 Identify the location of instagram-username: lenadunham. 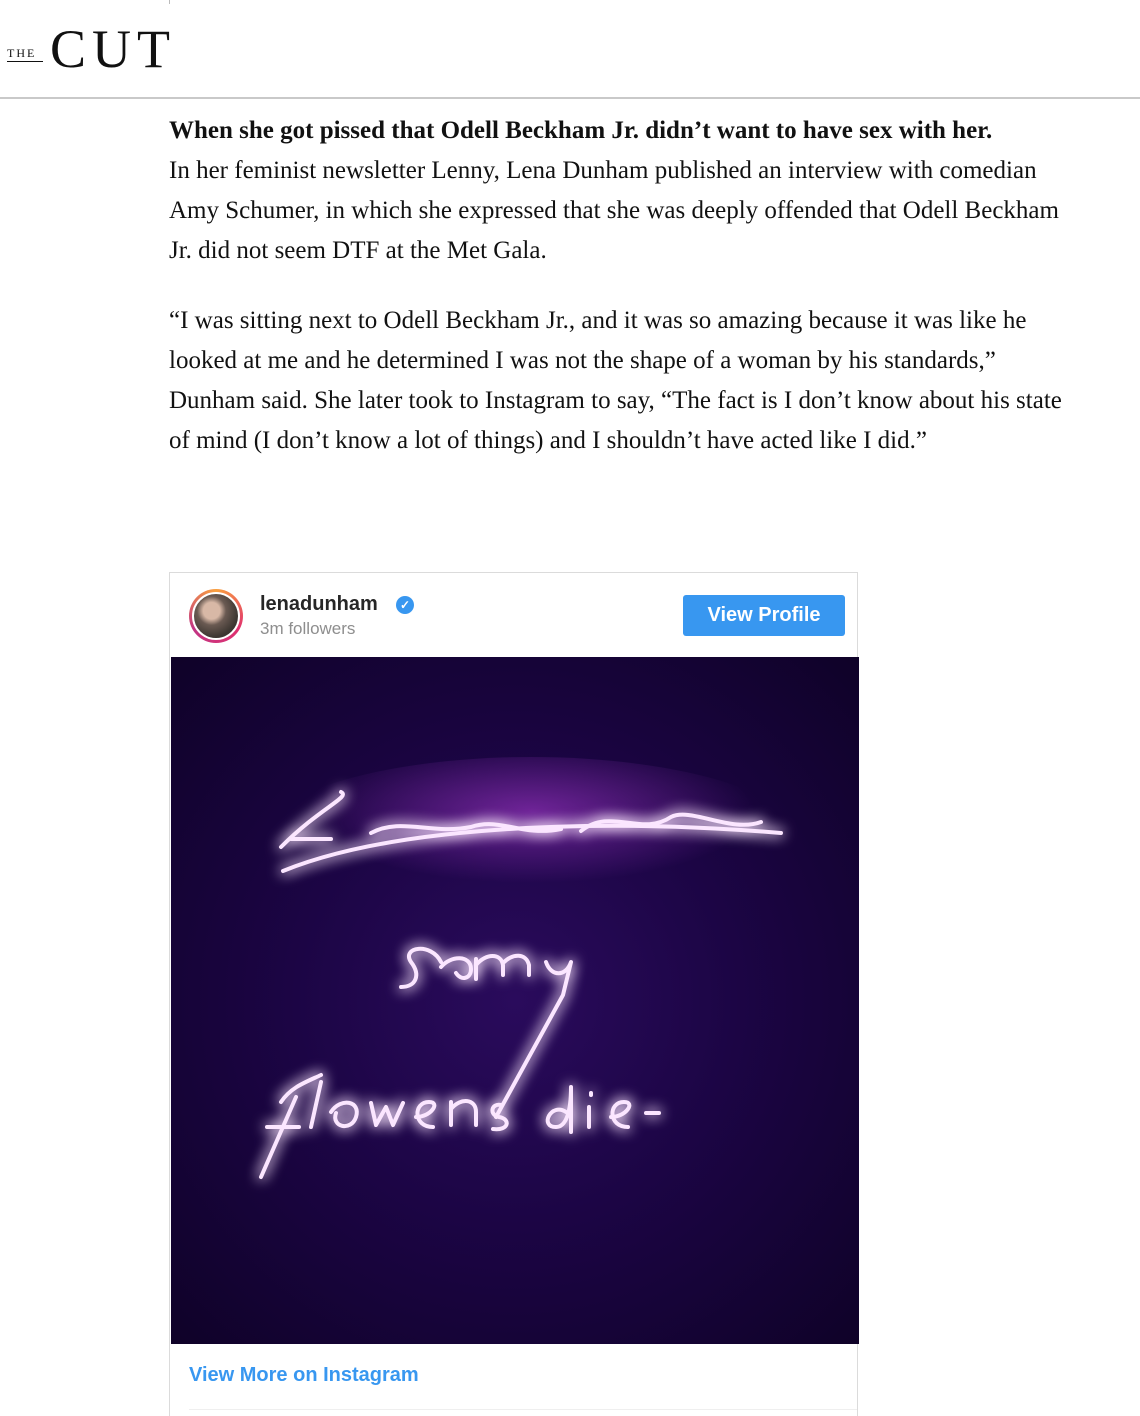
(319, 604).